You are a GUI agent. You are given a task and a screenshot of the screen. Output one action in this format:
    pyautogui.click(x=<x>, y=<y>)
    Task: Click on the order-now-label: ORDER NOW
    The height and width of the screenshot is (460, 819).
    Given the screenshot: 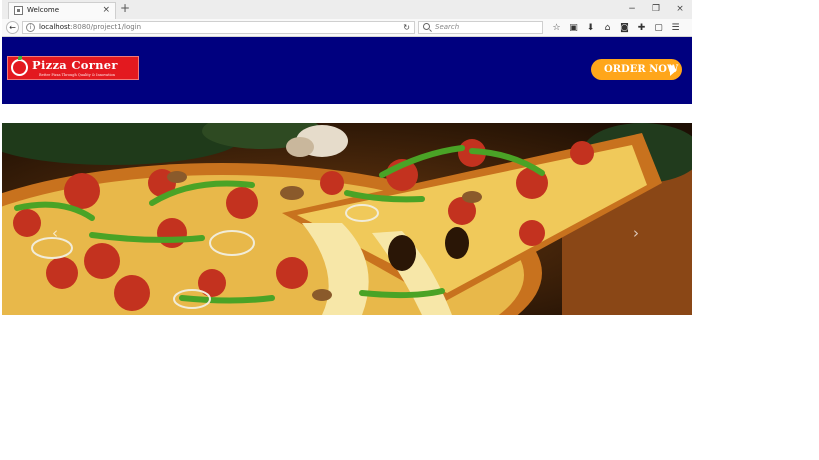 What is the action you would take?
    pyautogui.click(x=641, y=69)
    